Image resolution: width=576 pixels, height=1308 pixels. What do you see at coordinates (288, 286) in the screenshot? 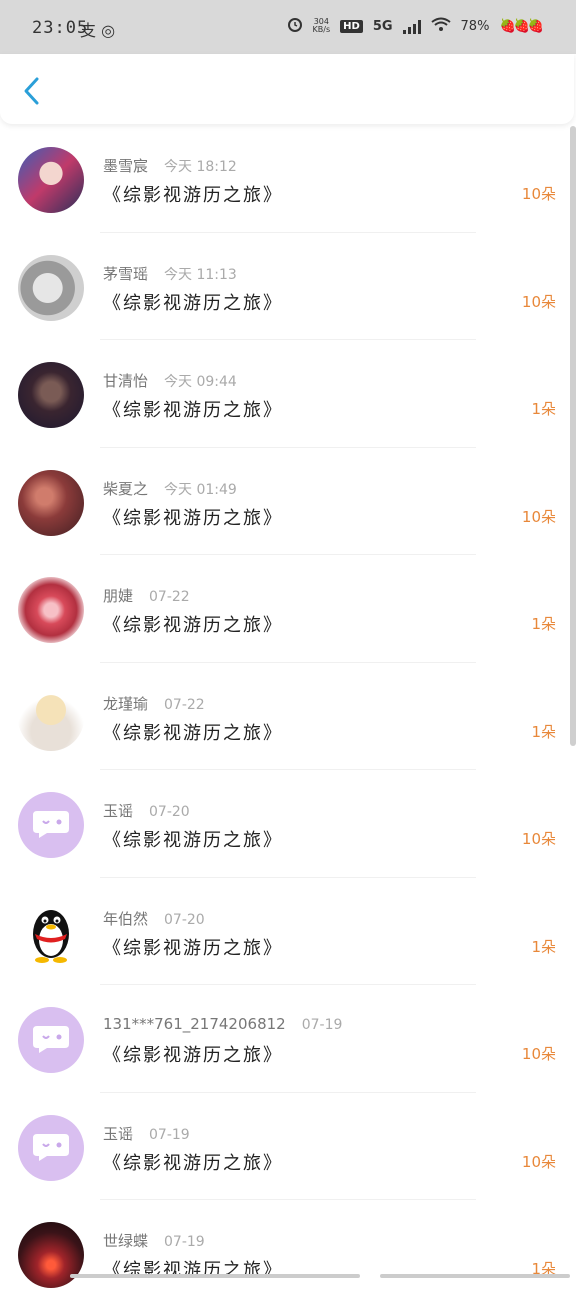
I see `list-item: 茅雪瑶 今天 11:13 《综影视游历之旅》 10朵` at bounding box center [288, 286].